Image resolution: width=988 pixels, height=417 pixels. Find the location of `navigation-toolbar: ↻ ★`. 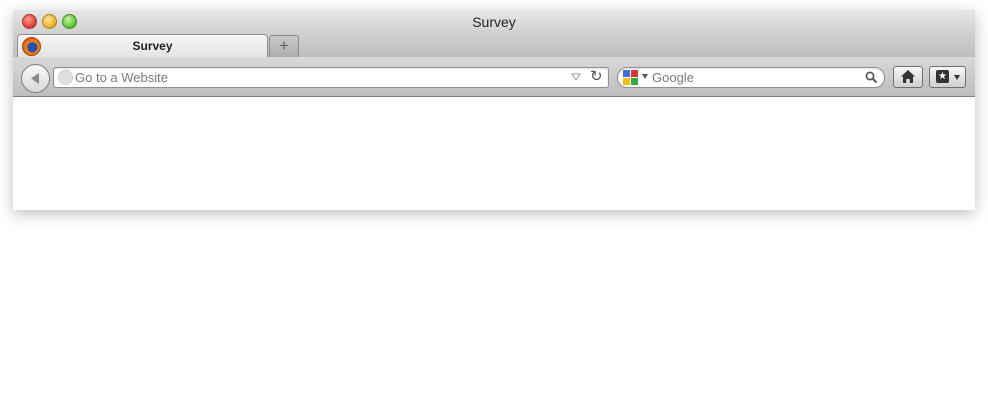

navigation-toolbar: ↻ ★ is located at coordinates (494, 77).